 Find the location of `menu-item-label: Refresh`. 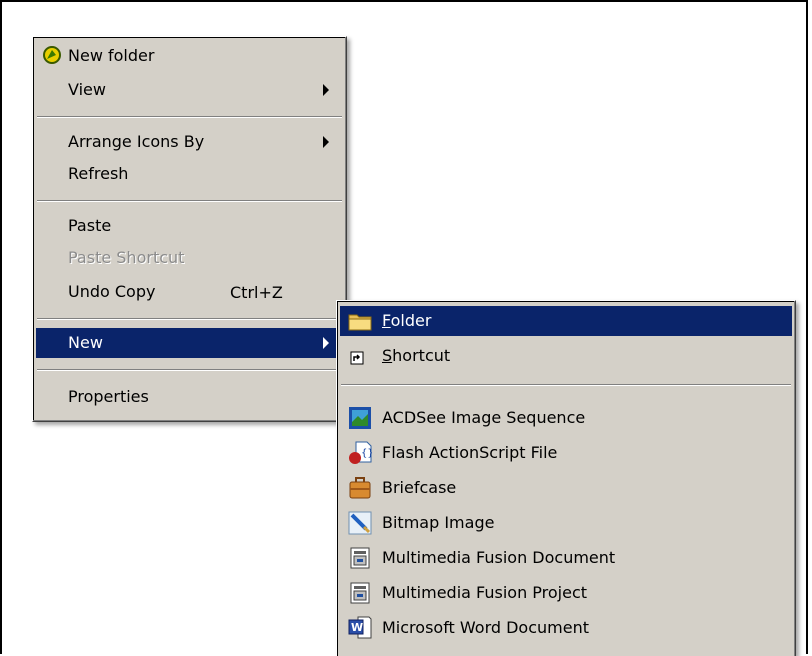

menu-item-label: Refresh is located at coordinates (98, 173).